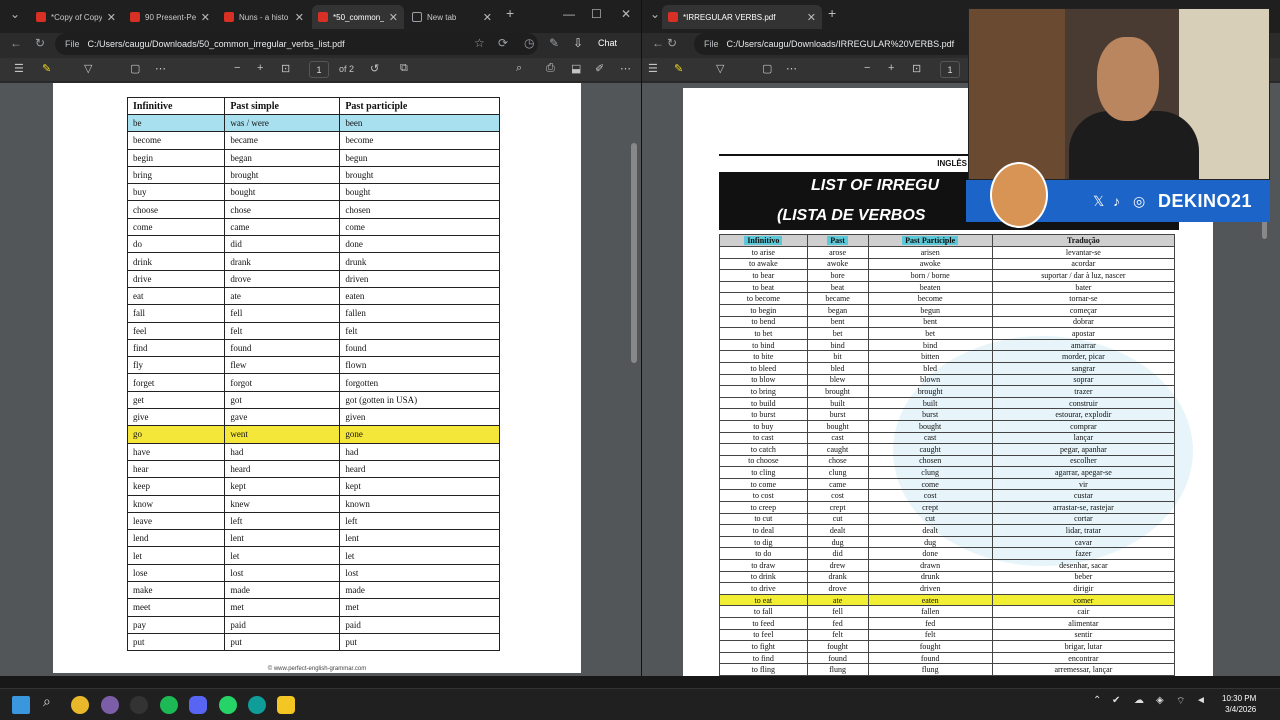  I want to click on tray-app-icon: ✔, so click(1116, 700).